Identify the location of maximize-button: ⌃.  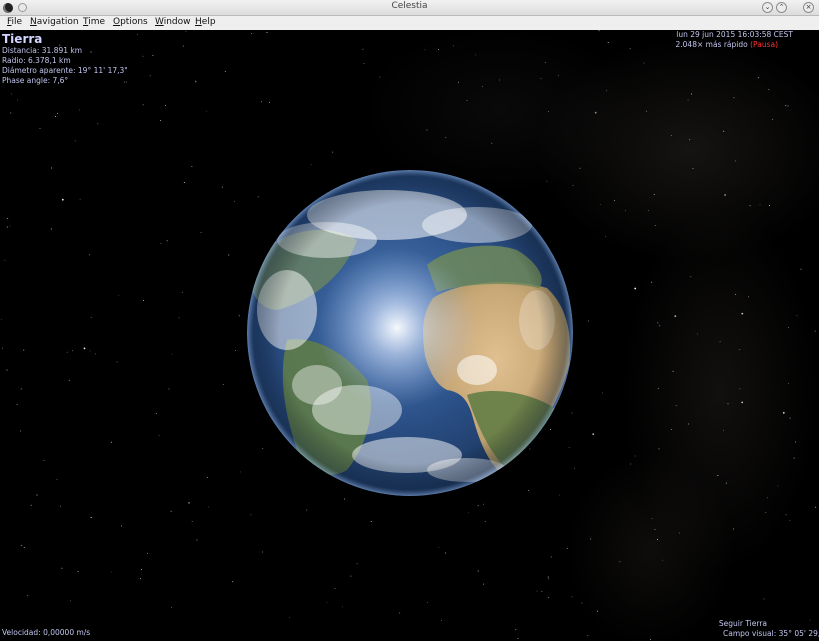
(781, 7).